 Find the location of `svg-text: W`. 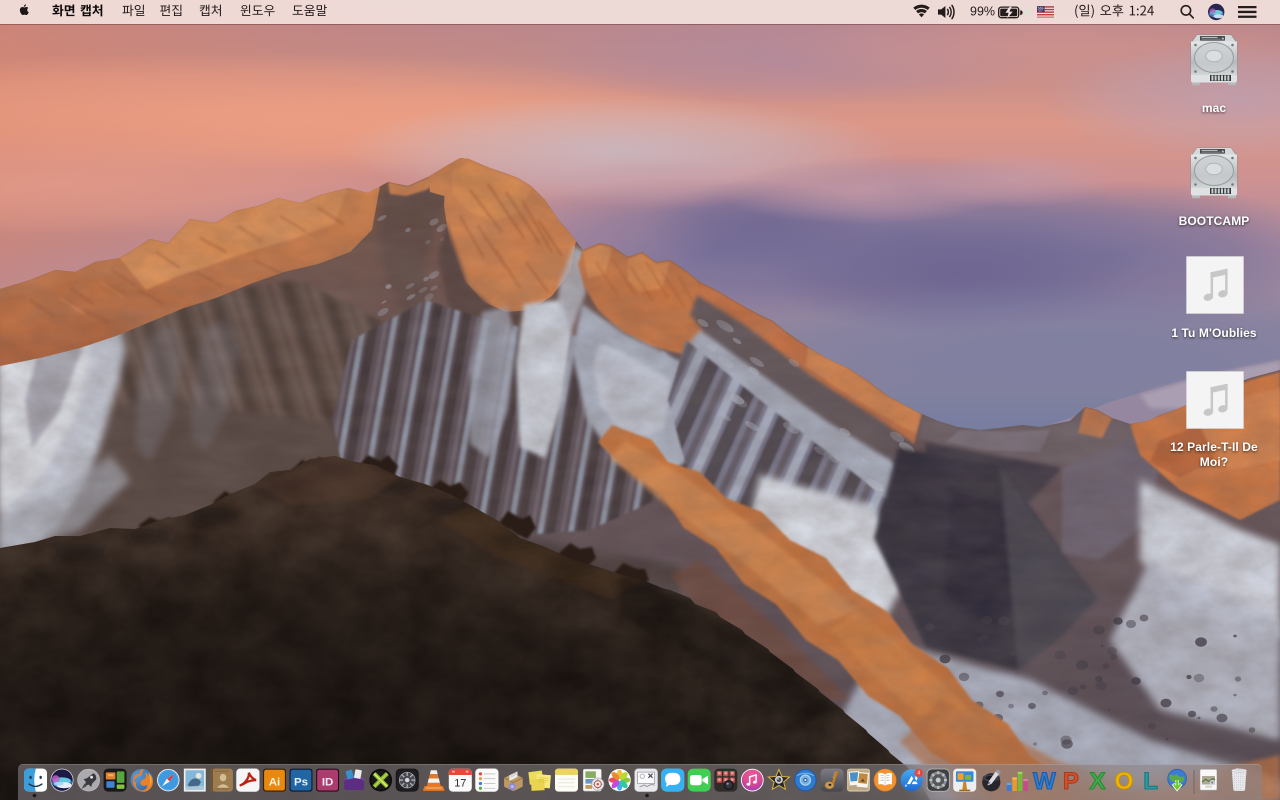

svg-text: W is located at coordinates (1044, 781).